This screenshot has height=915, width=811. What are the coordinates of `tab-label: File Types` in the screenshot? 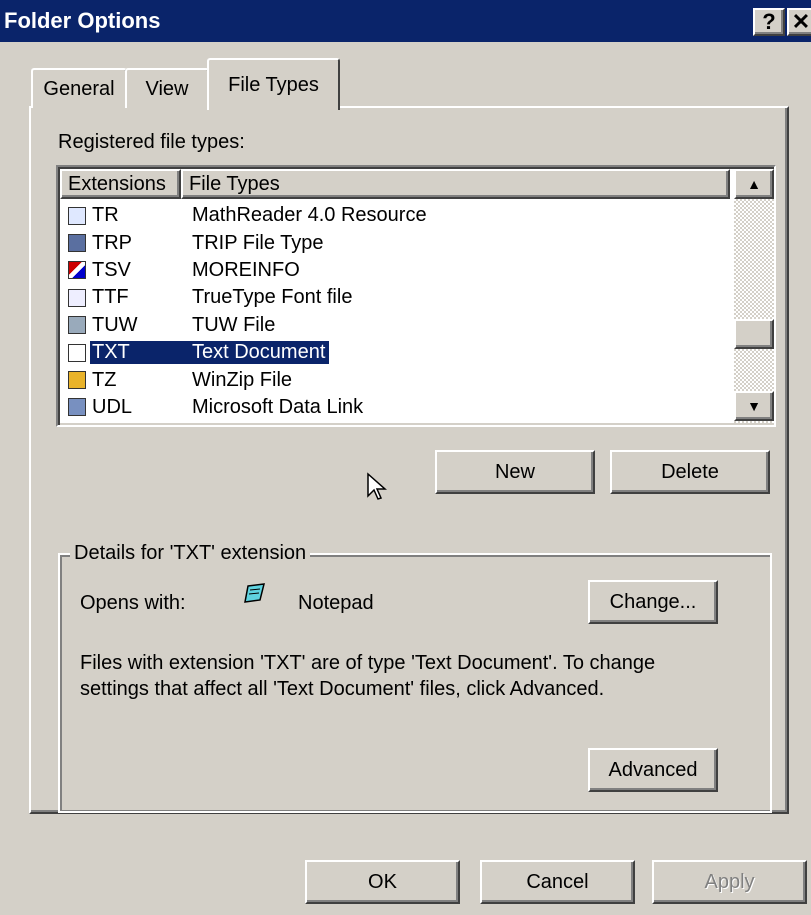 It's located at (273, 84).